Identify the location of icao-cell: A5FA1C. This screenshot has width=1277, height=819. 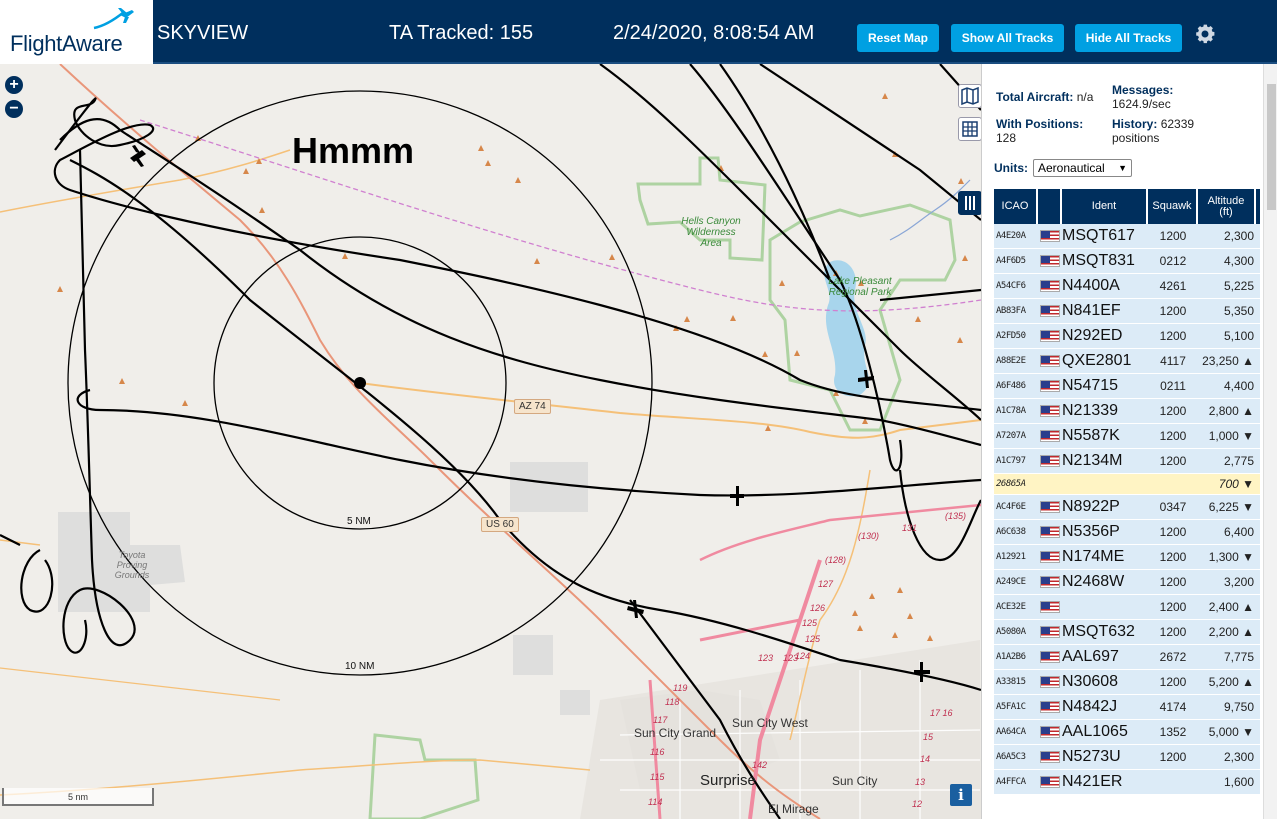
(1011, 707).